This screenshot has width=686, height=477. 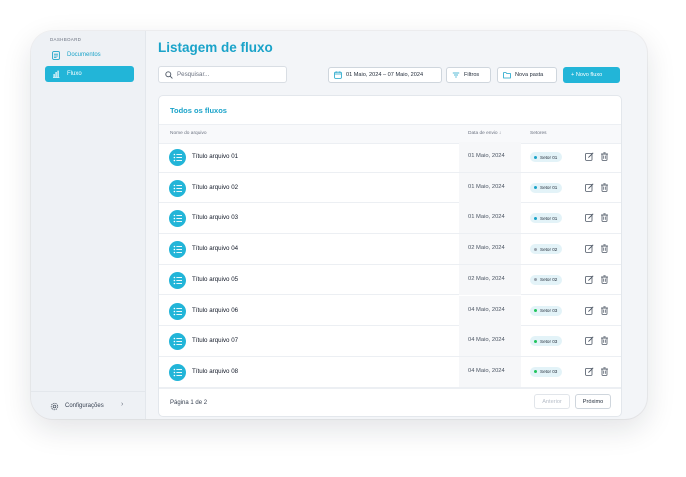 I want to click on table-row: Título arquivo 02 01 Maio, 2024 Setor 01, so click(x=390, y=188).